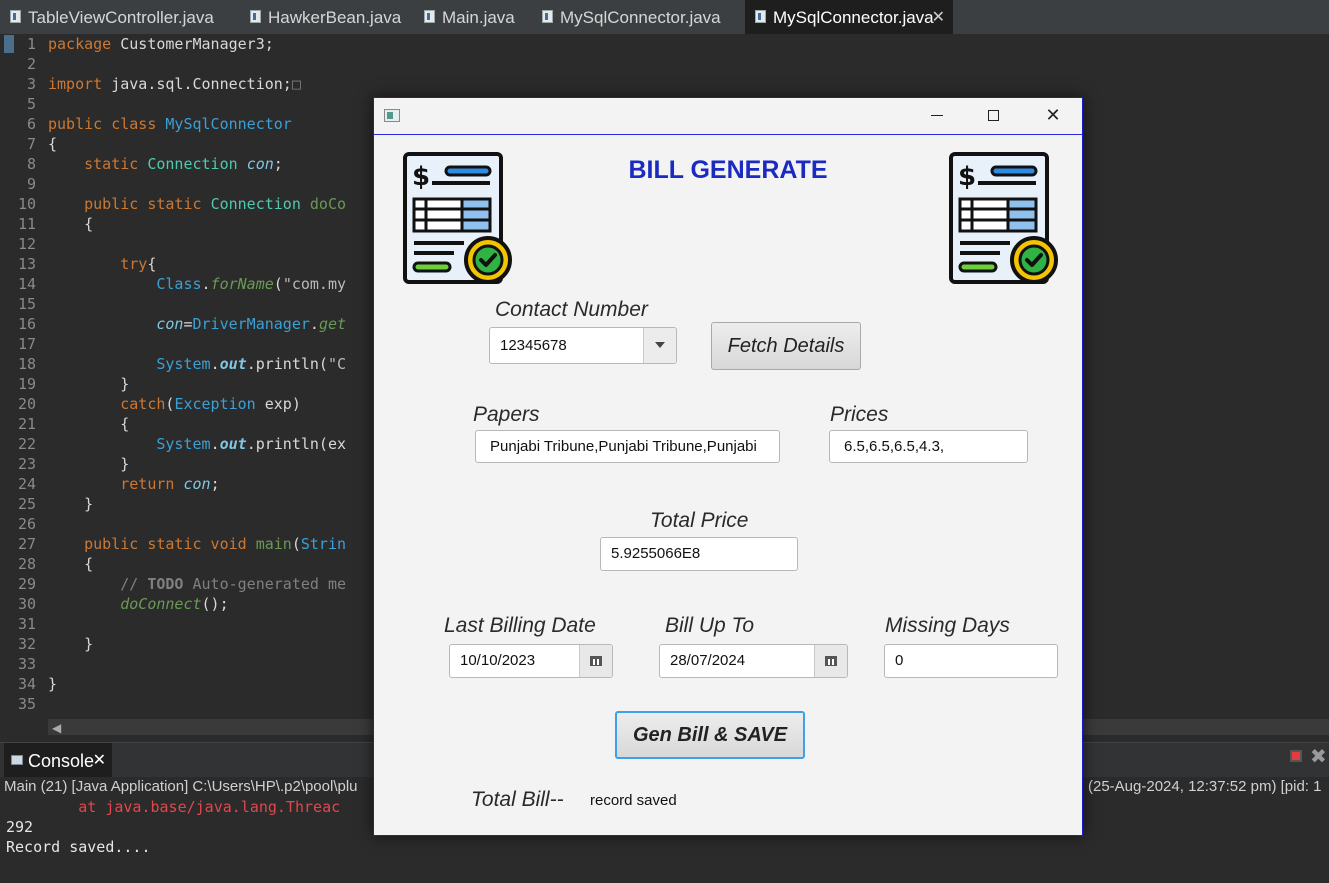  What do you see at coordinates (627, 446) in the screenshot?
I see `papers-field: Punjabi Tribune,Punjabi Tribune,Punjabi` at bounding box center [627, 446].